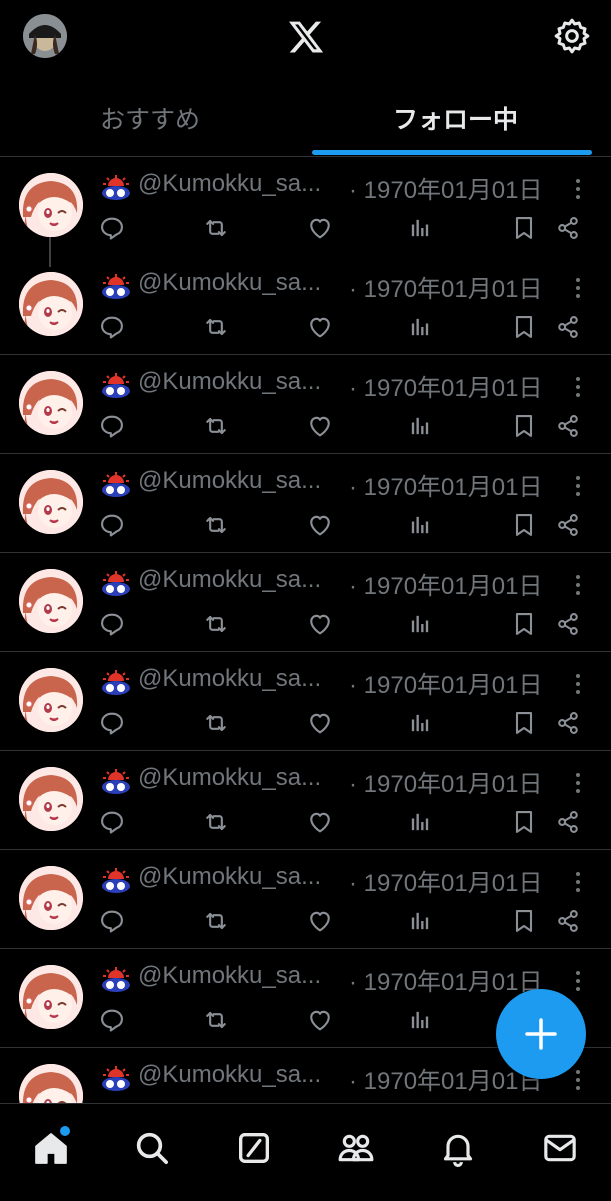 The width and height of the screenshot is (611, 1201). What do you see at coordinates (356, 1148) in the screenshot?
I see `communities-icon` at bounding box center [356, 1148].